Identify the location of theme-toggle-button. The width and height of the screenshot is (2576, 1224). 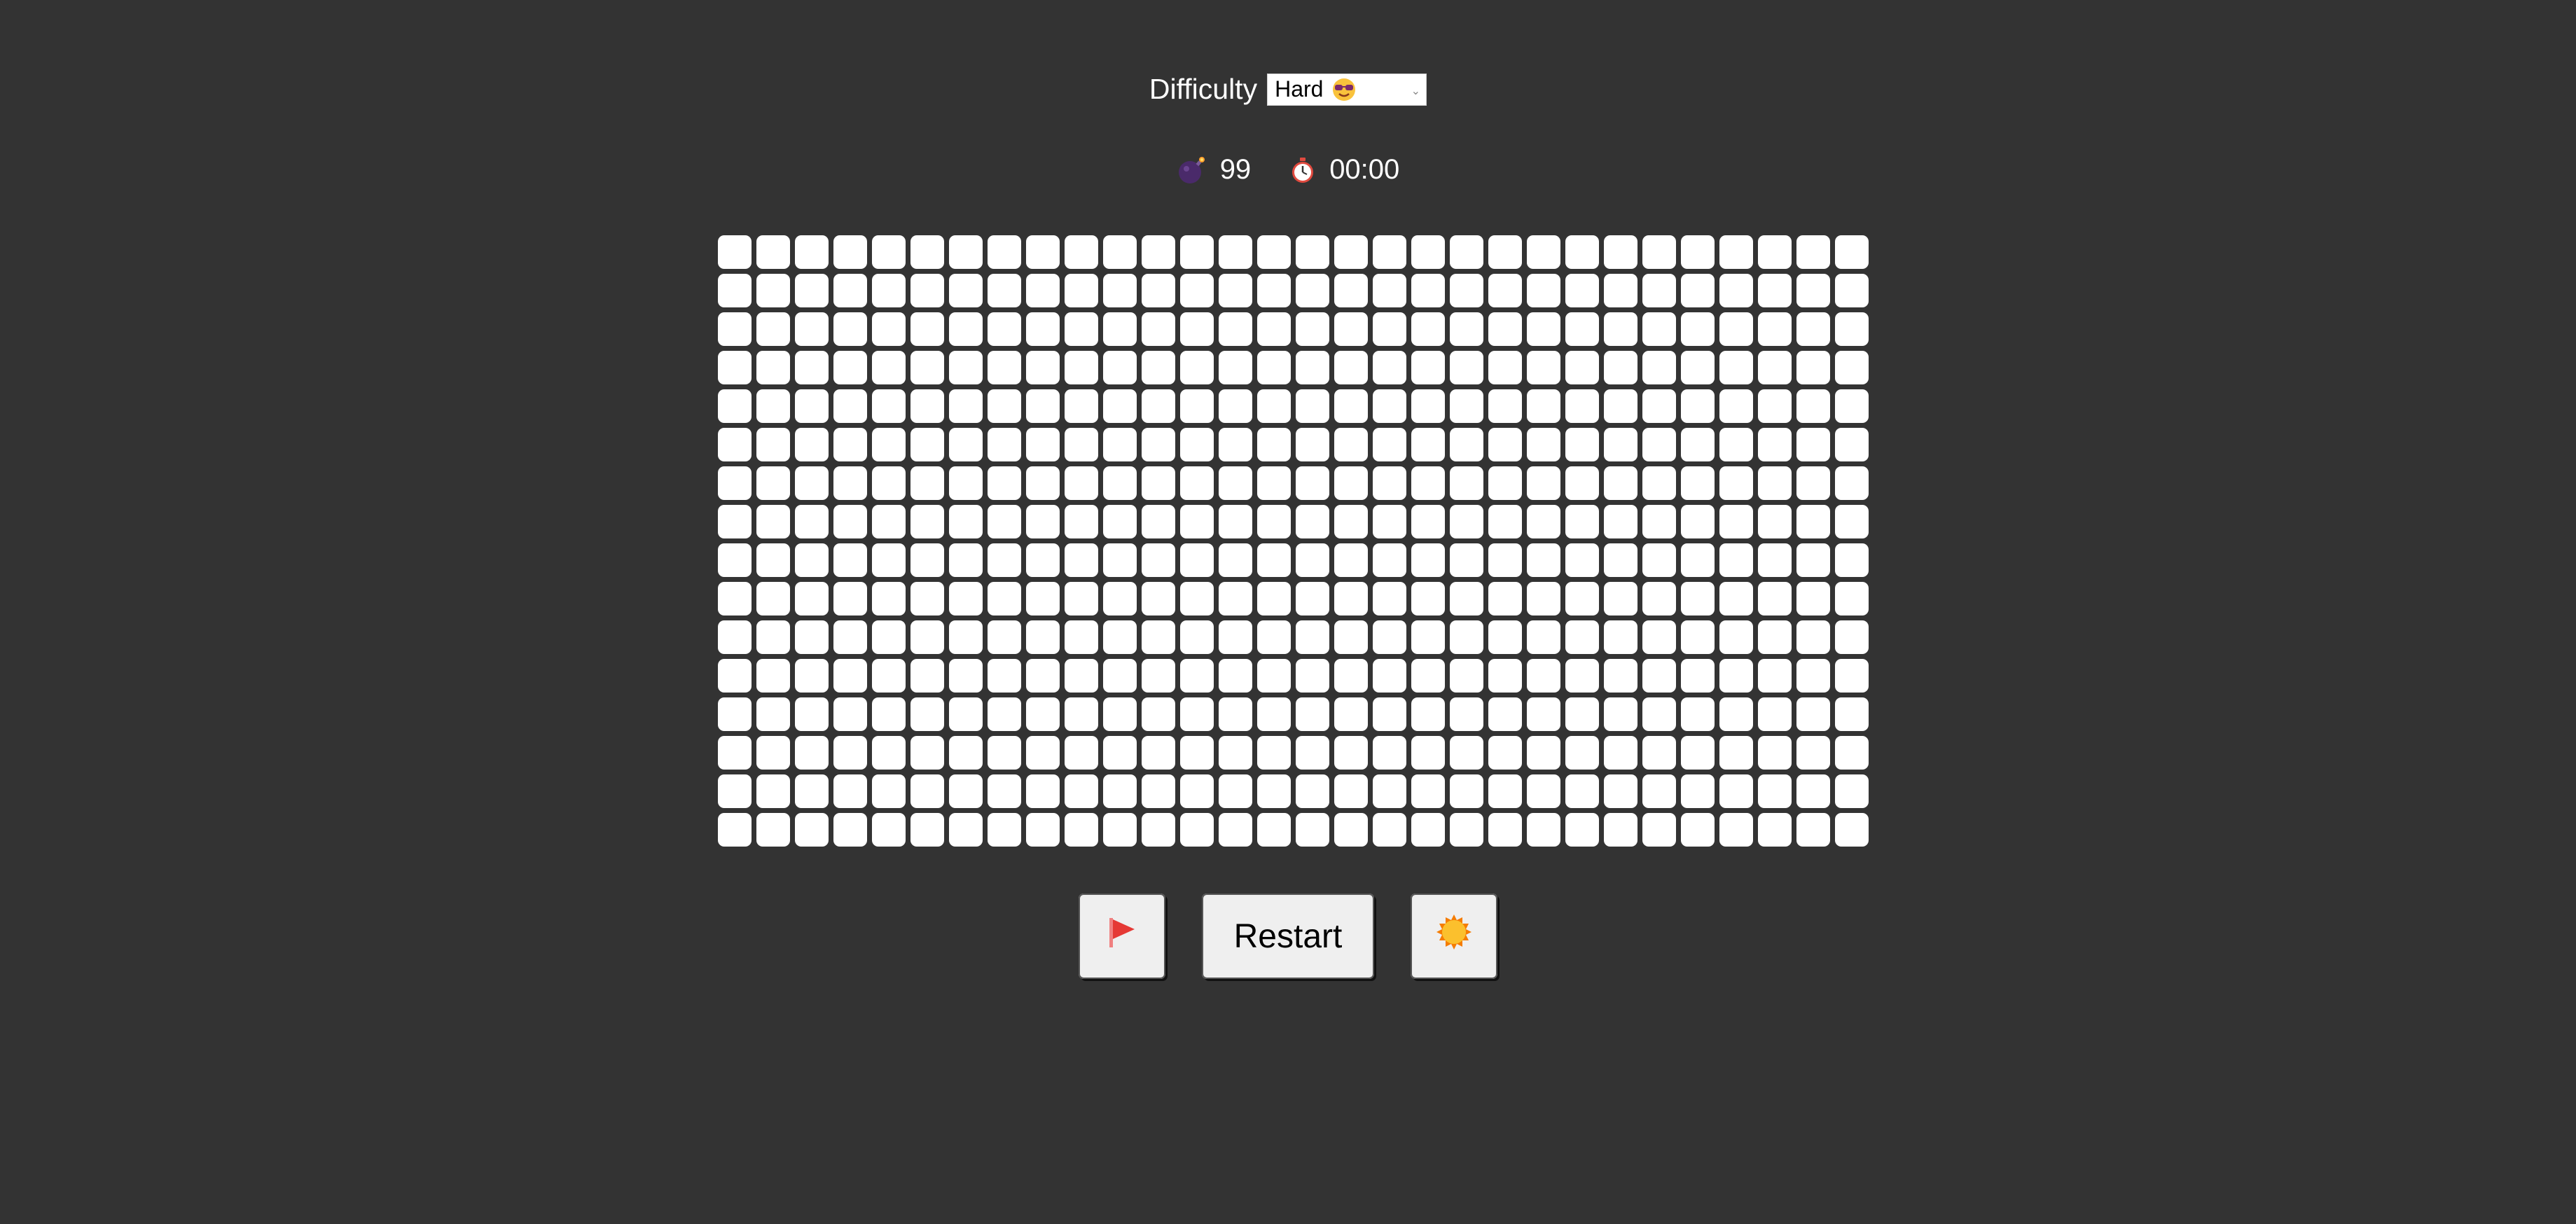
(1454, 936).